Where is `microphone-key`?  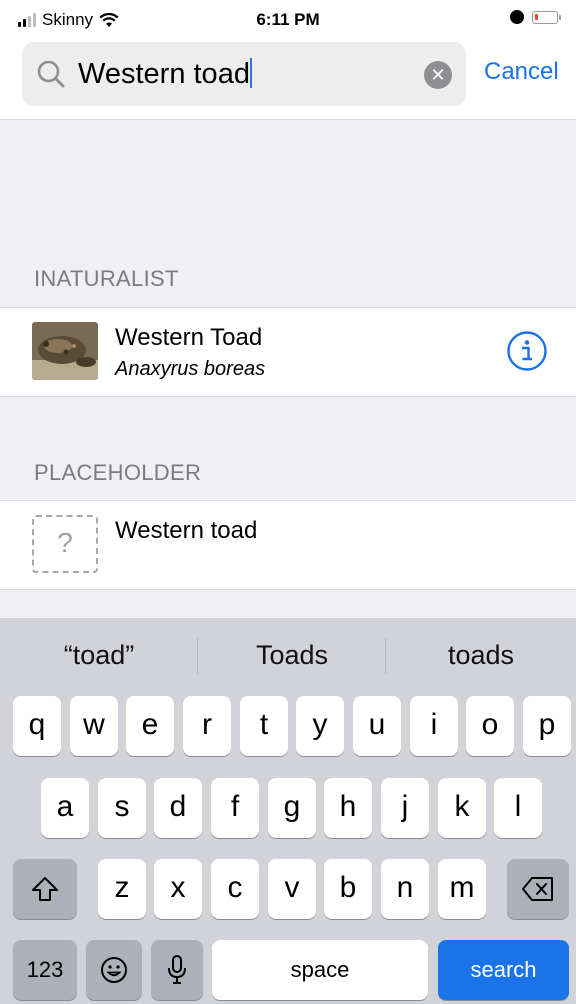
microphone-key is located at coordinates (177, 970).